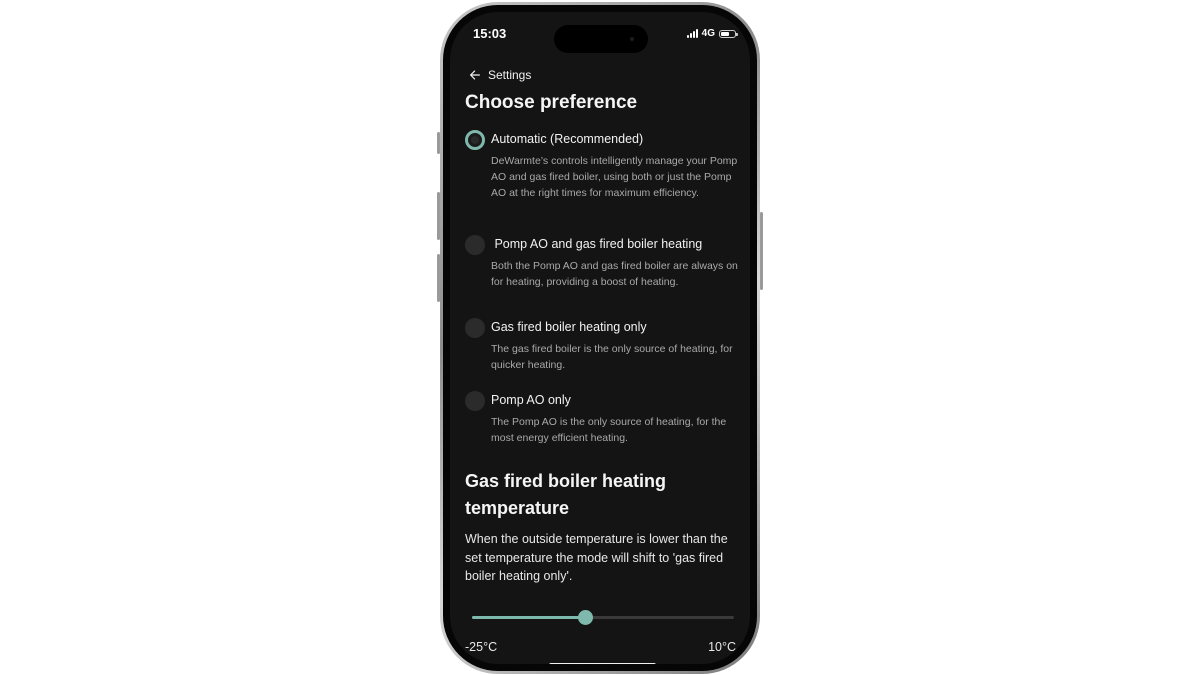  What do you see at coordinates (692, 33) in the screenshot?
I see `signal-icon` at bounding box center [692, 33].